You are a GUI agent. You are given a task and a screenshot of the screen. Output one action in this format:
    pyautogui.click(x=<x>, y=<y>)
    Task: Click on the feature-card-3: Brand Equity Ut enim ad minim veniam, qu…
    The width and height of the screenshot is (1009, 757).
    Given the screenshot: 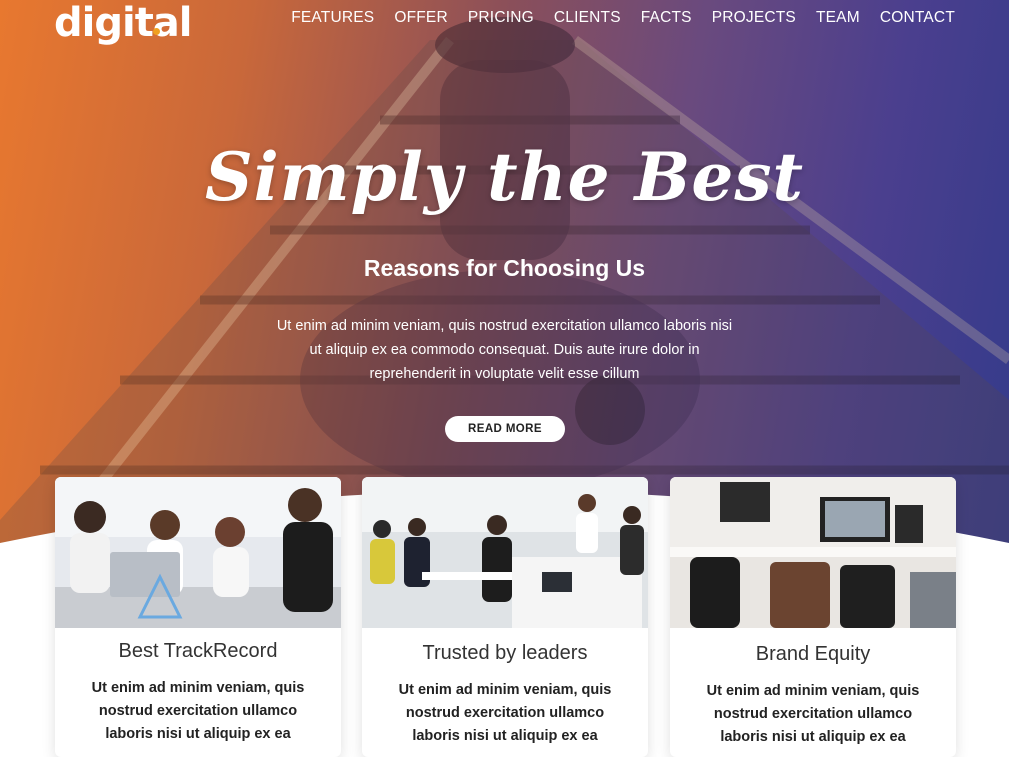 What is the action you would take?
    pyautogui.click(x=813, y=617)
    